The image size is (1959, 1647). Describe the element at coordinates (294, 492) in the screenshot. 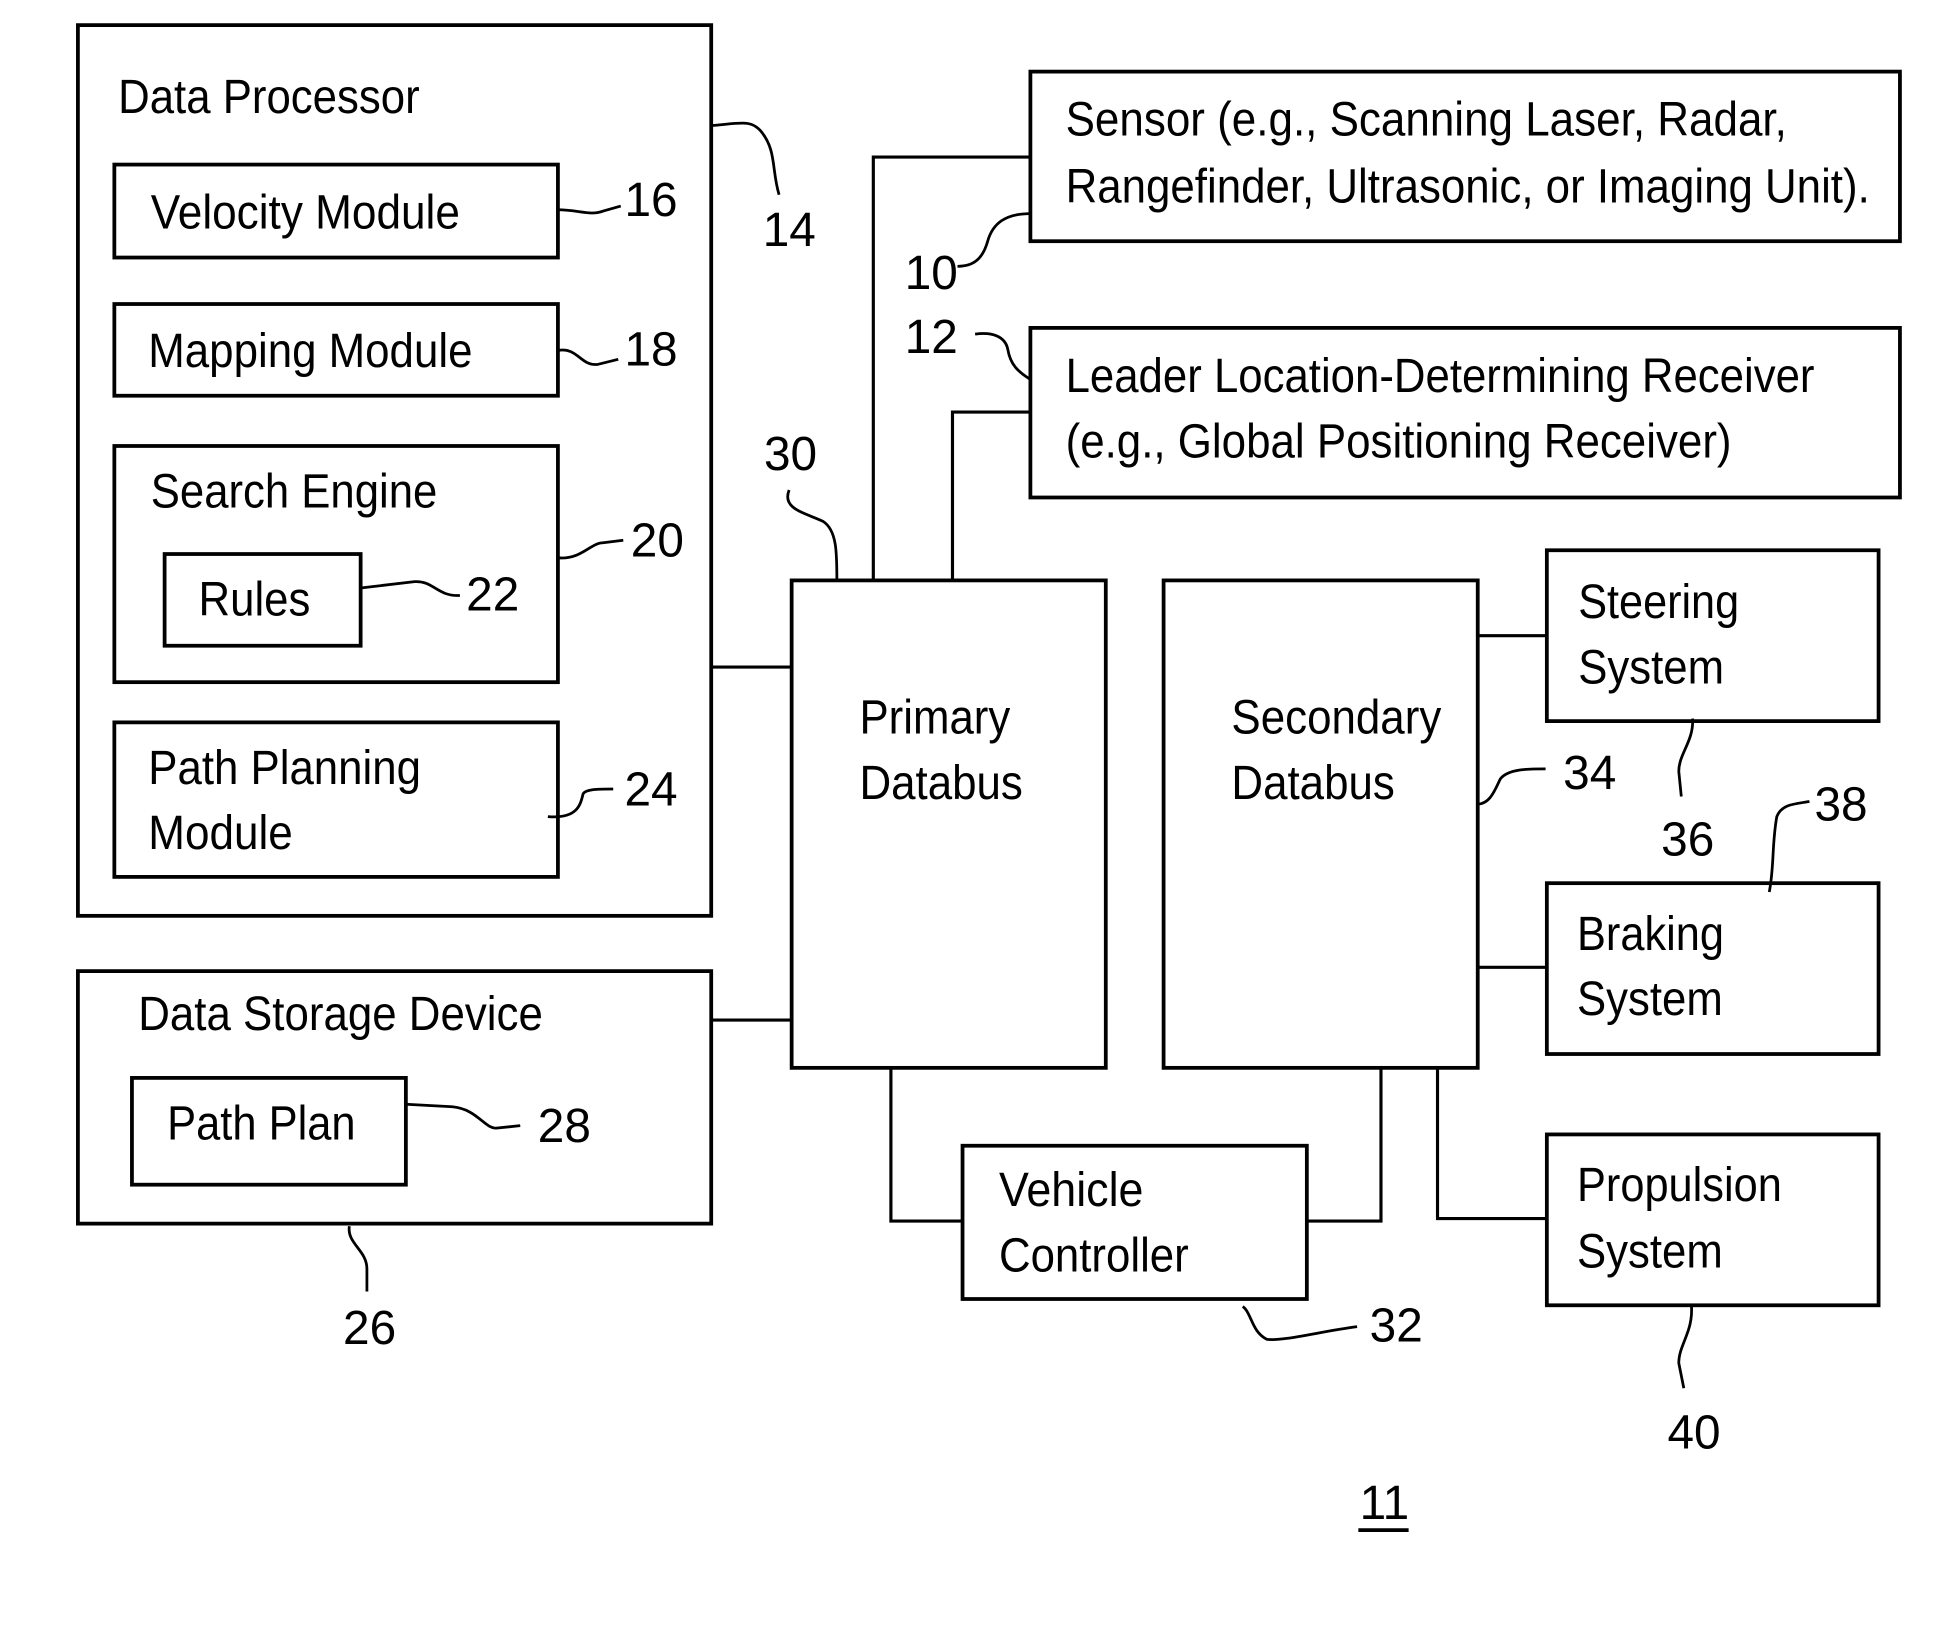

I see `search-engine-title: Search Engine` at that location.